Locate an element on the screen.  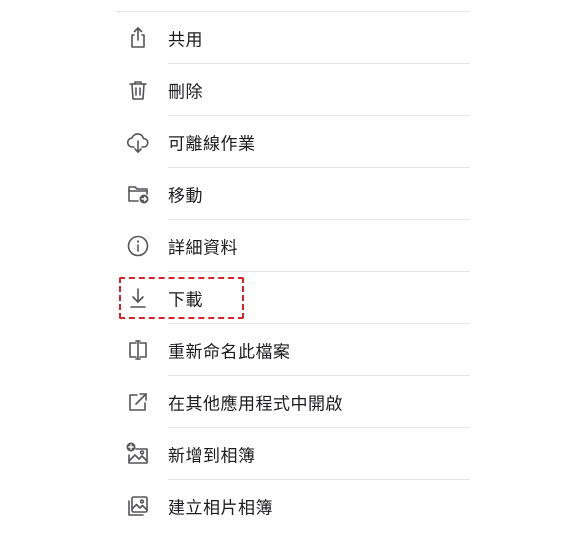
create-photo-album-icon is located at coordinates (138, 506).